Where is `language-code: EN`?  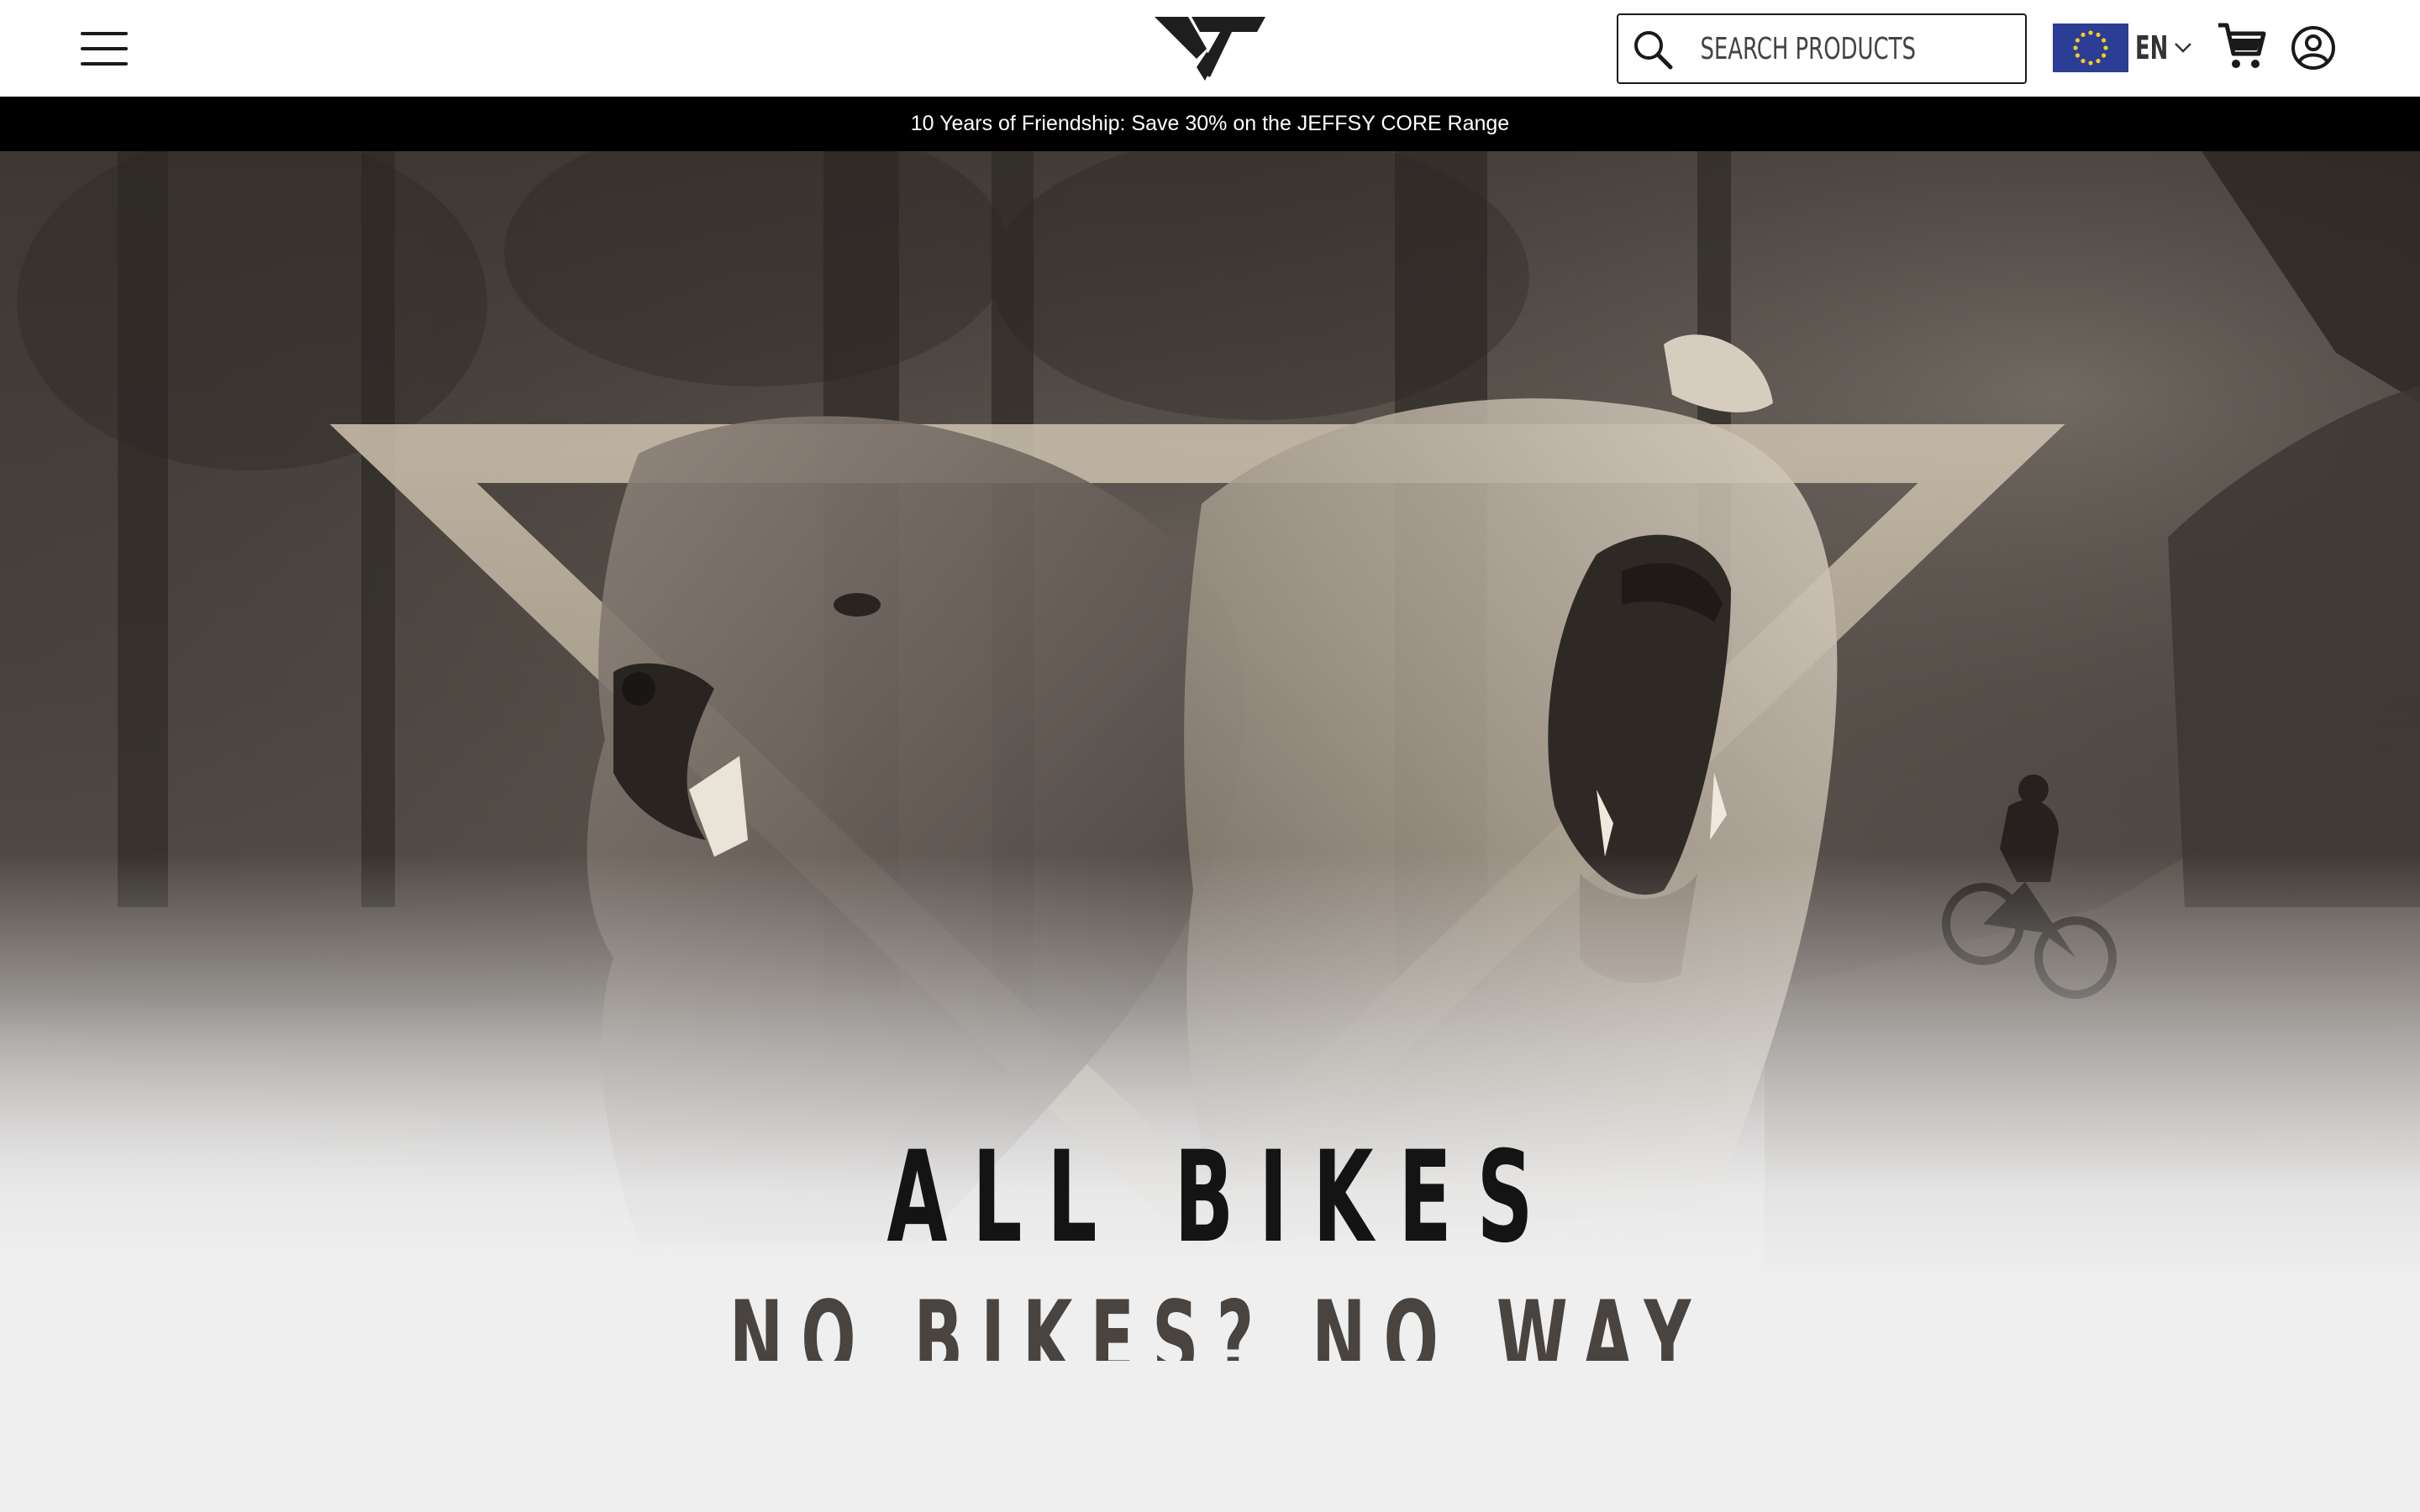 language-code: EN is located at coordinates (2152, 47).